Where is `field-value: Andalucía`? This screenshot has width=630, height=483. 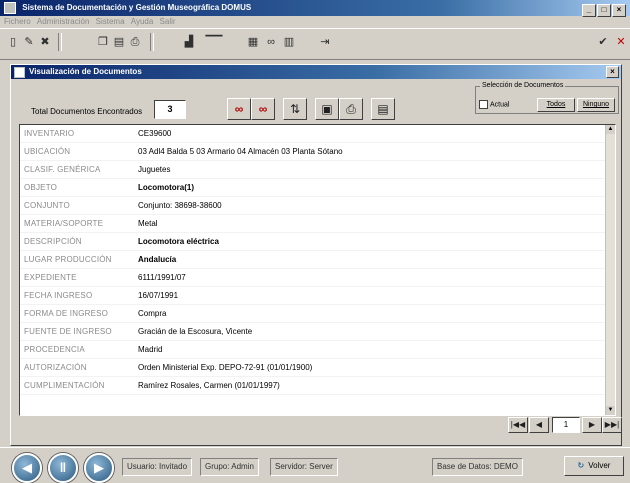 field-value: Andalucía is located at coordinates (157, 259).